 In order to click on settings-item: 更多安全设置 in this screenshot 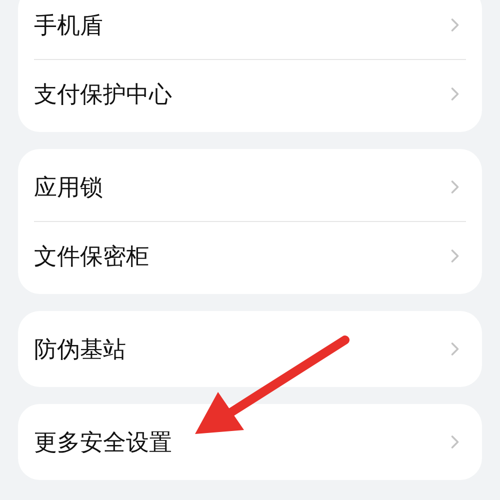, I will do `click(103, 442)`.